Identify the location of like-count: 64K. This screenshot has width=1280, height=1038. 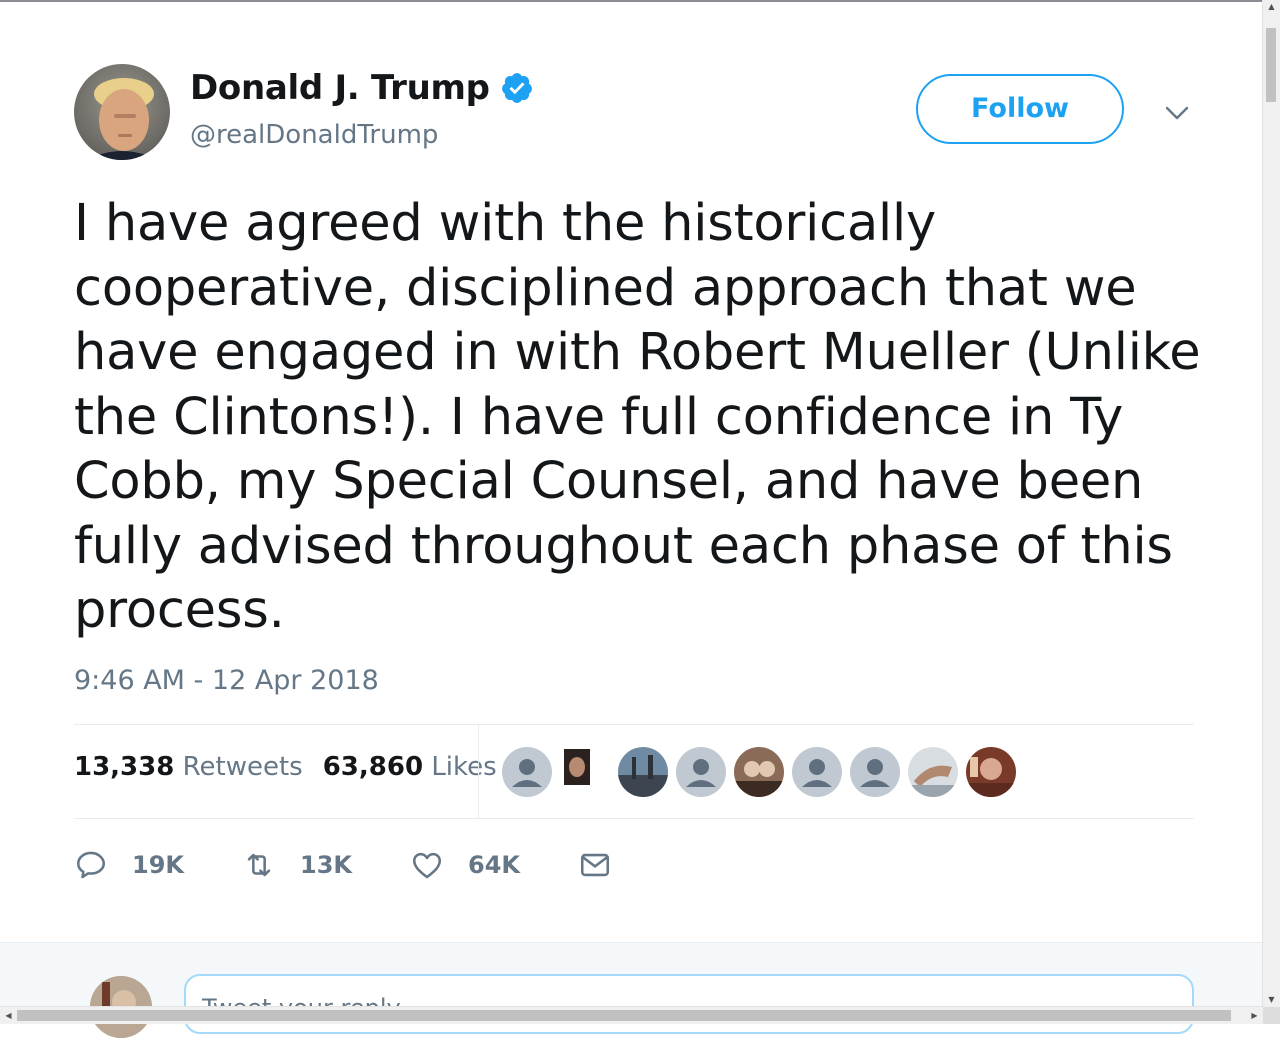
(494, 865).